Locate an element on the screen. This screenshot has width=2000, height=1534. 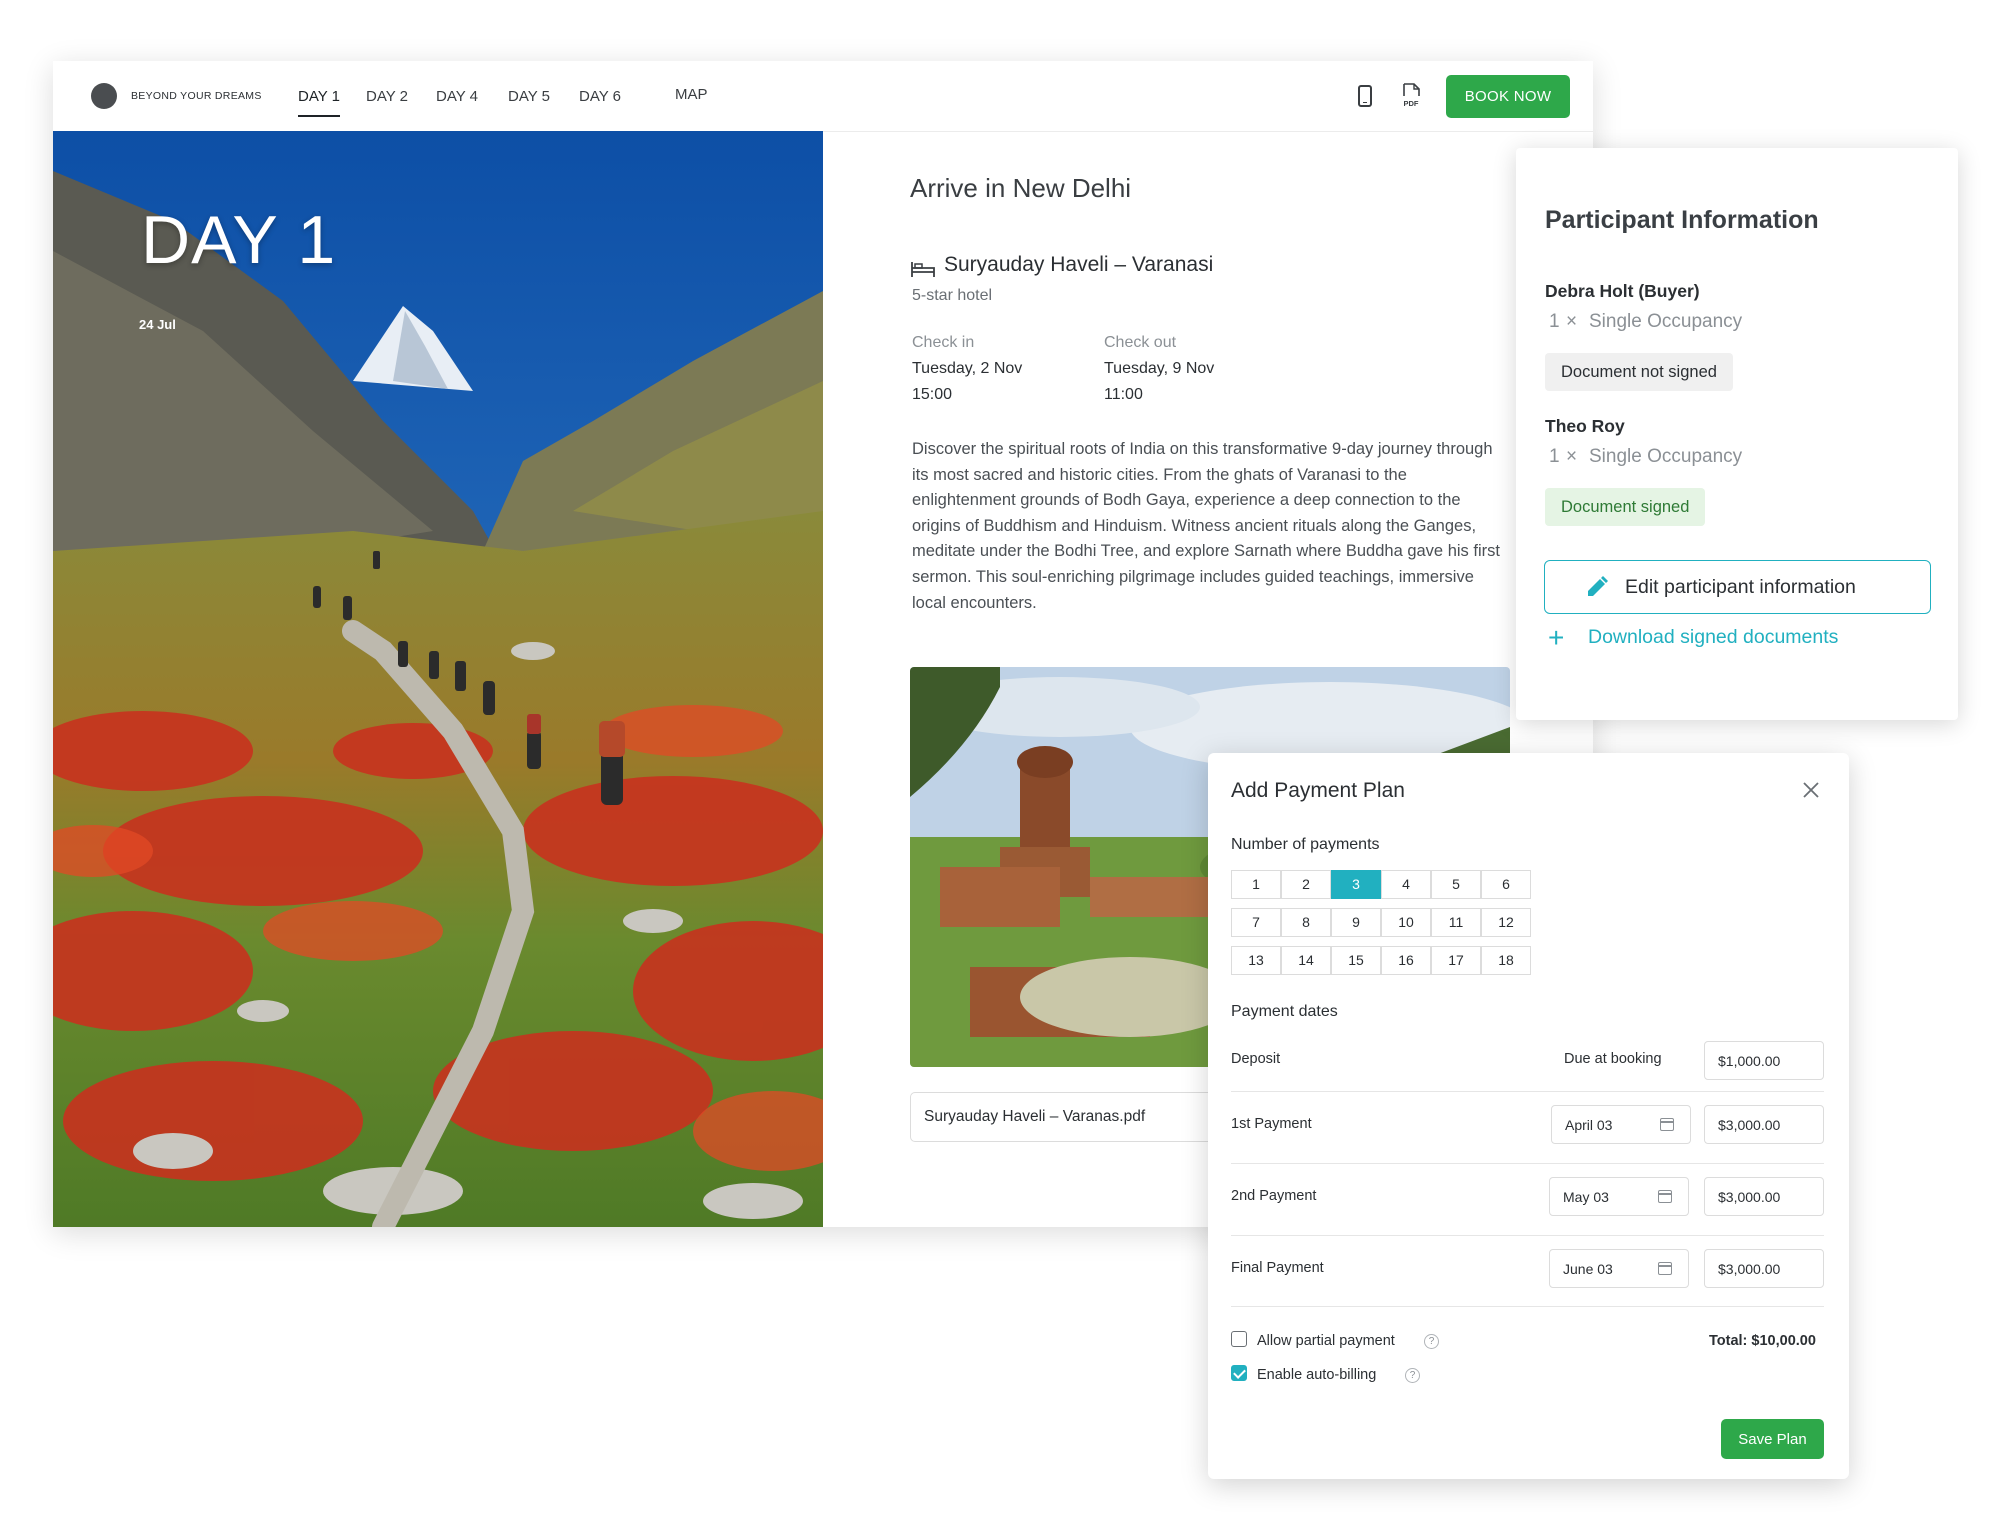
payment-count-option: 5 is located at coordinates (1456, 884).